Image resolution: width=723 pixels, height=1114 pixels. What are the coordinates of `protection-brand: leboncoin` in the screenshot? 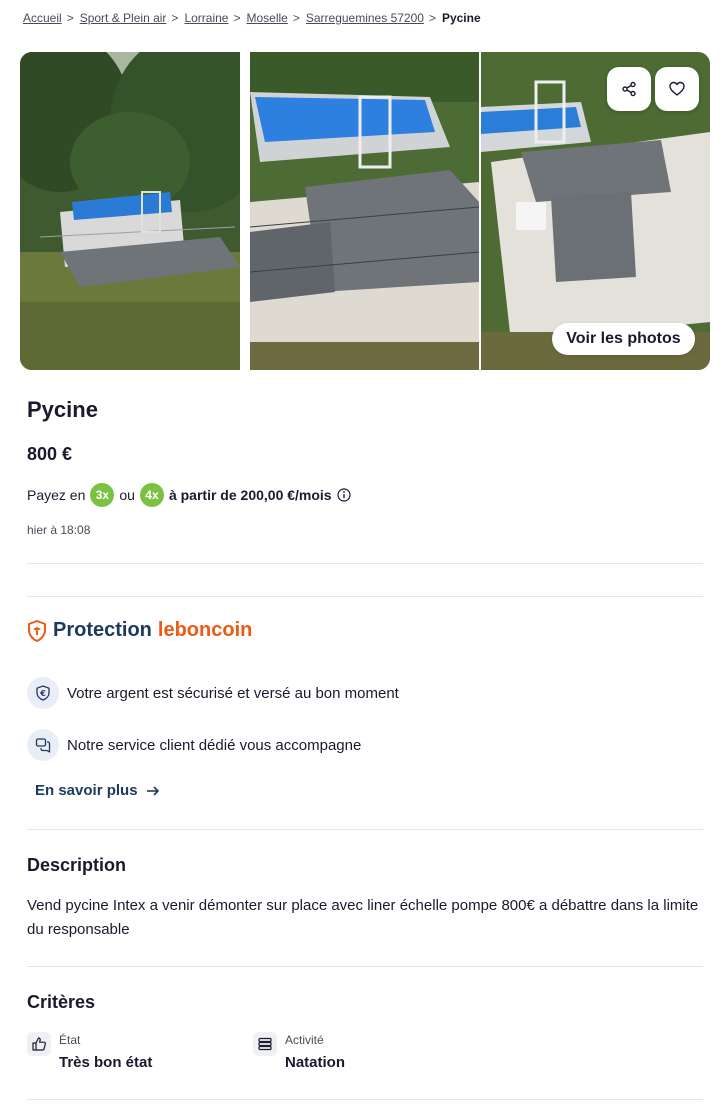 It's located at (205, 630).